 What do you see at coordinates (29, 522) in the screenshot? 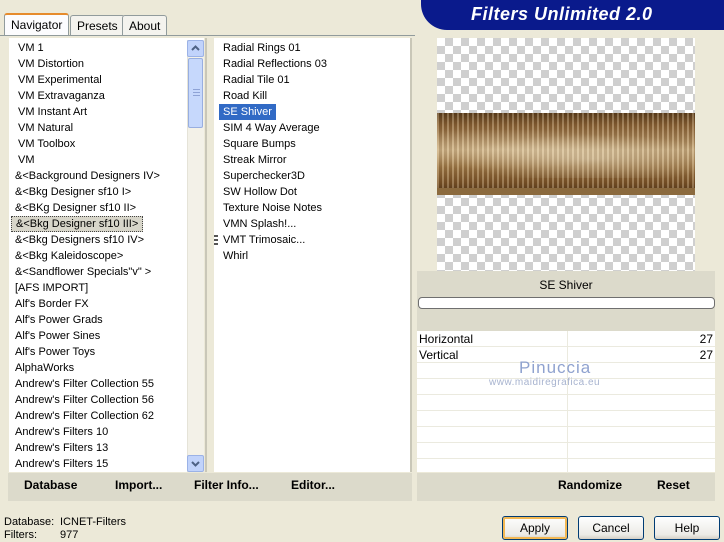
I see `database-label: Database:` at bounding box center [29, 522].